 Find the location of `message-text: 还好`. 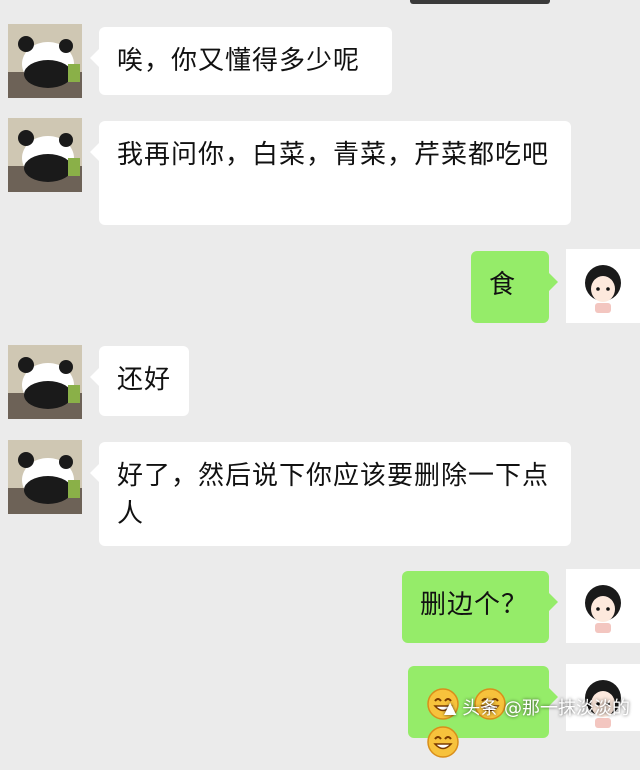

message-text: 还好 is located at coordinates (144, 380).